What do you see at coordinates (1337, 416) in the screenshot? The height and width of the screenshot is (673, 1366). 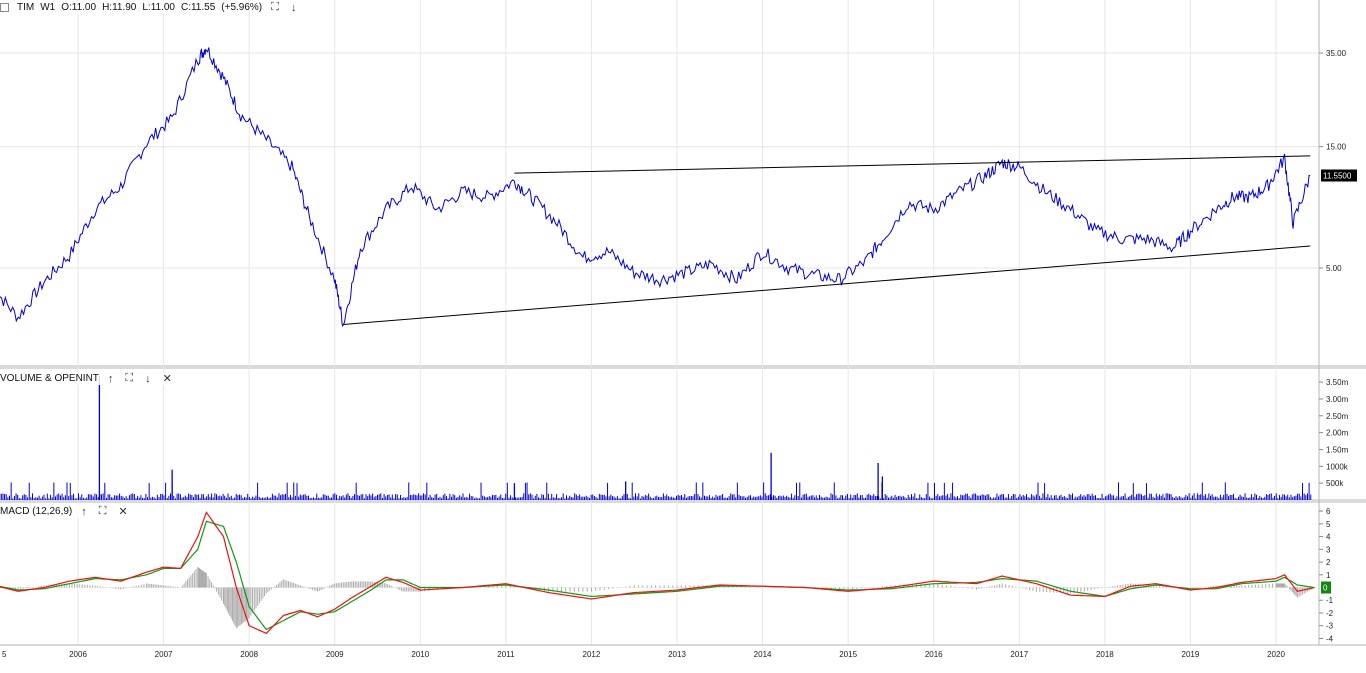 I see `volume-tick-label: 2.50m` at bounding box center [1337, 416].